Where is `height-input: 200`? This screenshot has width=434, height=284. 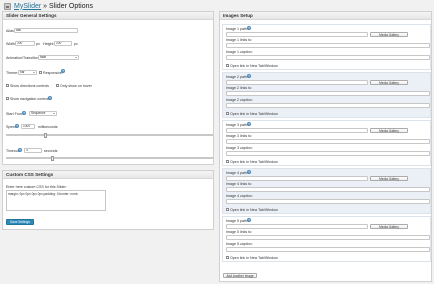 height-input: 200 is located at coordinates (63, 43).